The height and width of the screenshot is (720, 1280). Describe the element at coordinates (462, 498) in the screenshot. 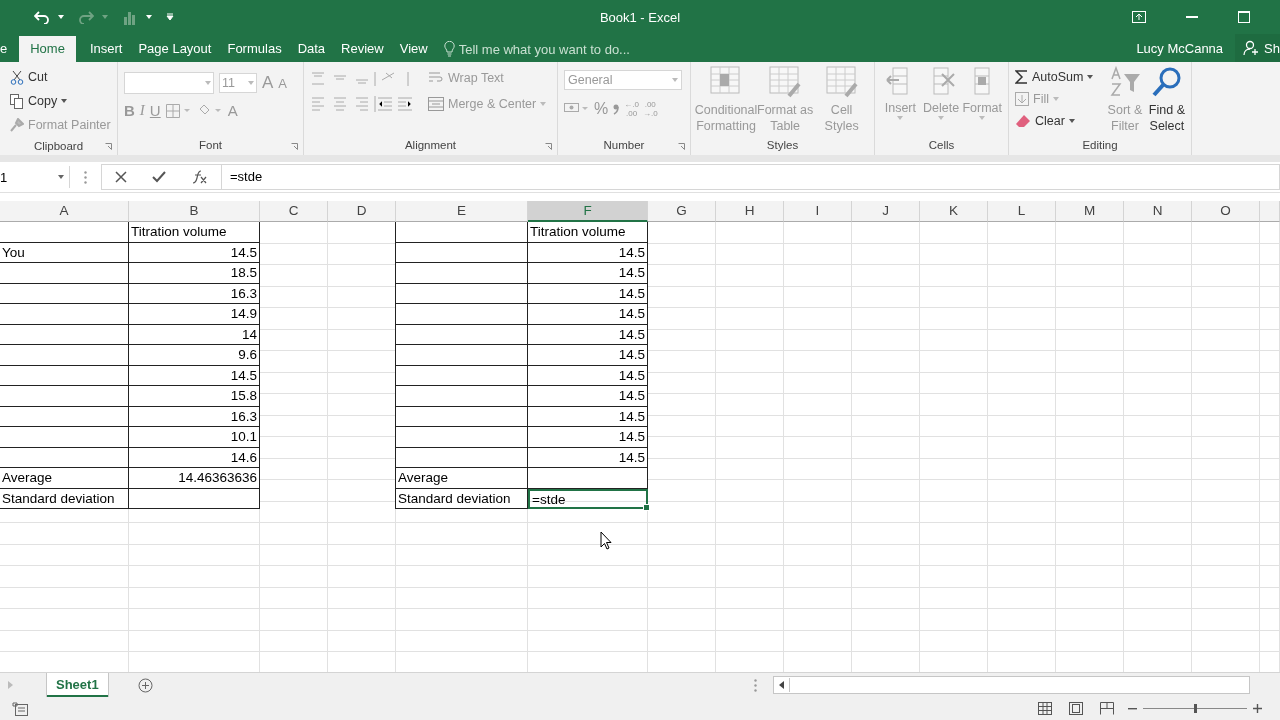

I see `table-cell: Standard deviation` at that location.